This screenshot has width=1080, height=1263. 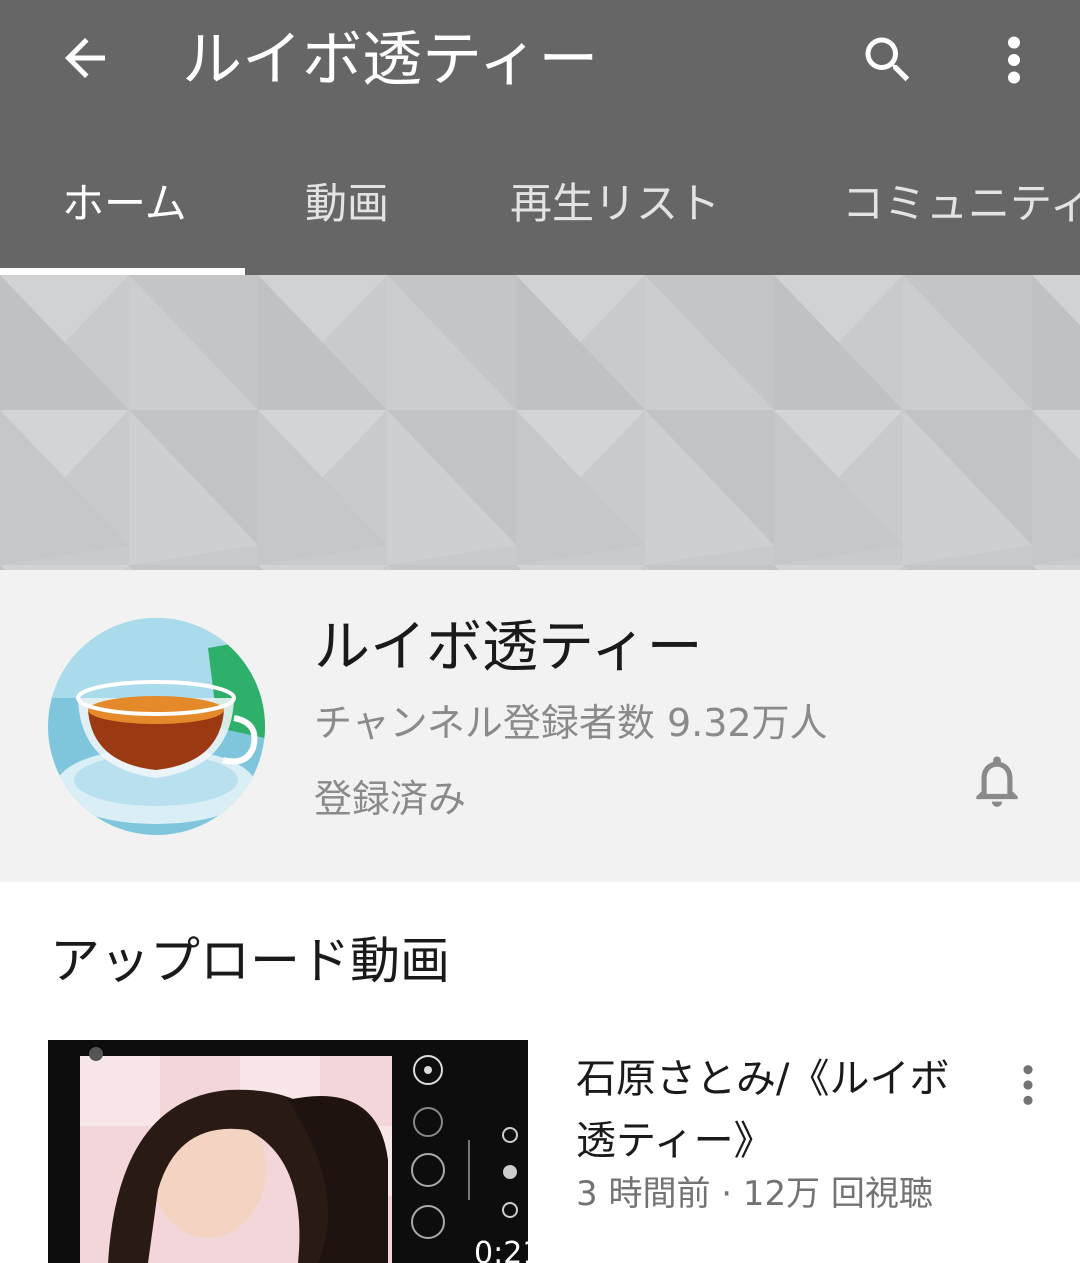 I want to click on video-thumbnail: 0:21, so click(x=288, y=1151).